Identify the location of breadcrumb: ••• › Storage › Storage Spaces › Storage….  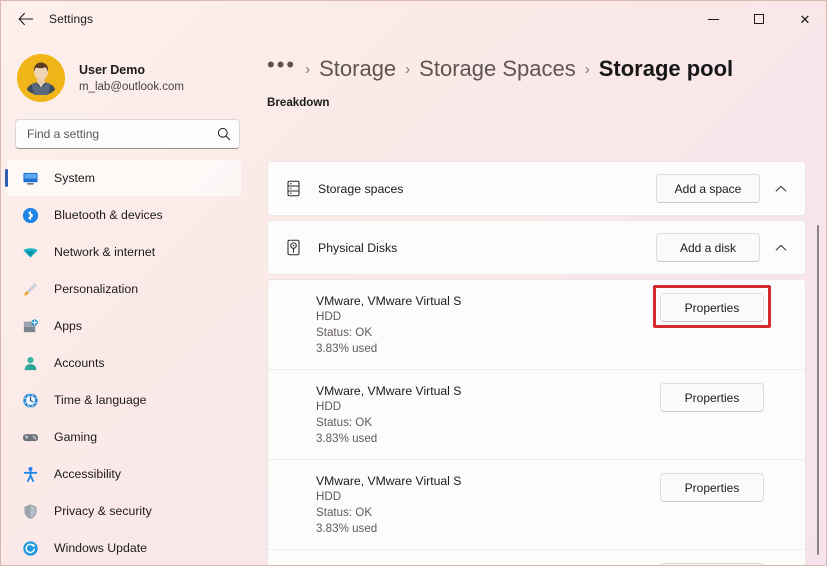
(537, 62).